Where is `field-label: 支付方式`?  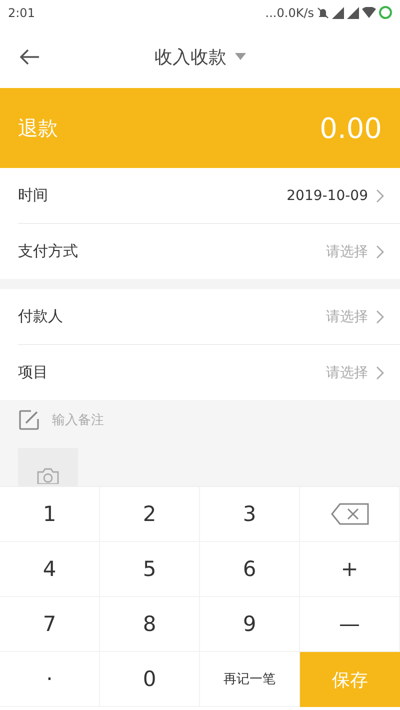 field-label: 支付方式 is located at coordinates (48, 251).